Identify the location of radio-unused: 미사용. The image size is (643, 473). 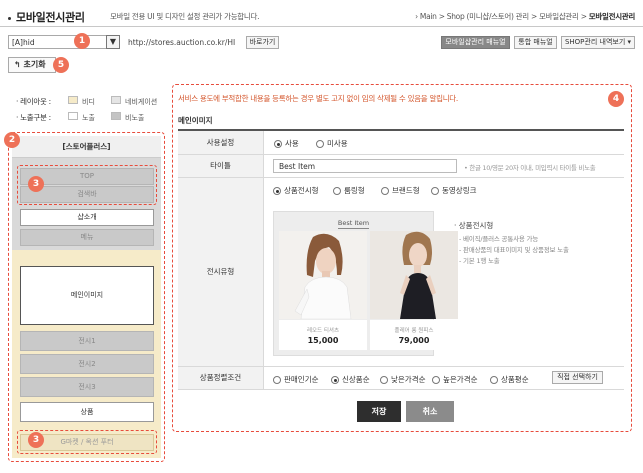
(332, 143).